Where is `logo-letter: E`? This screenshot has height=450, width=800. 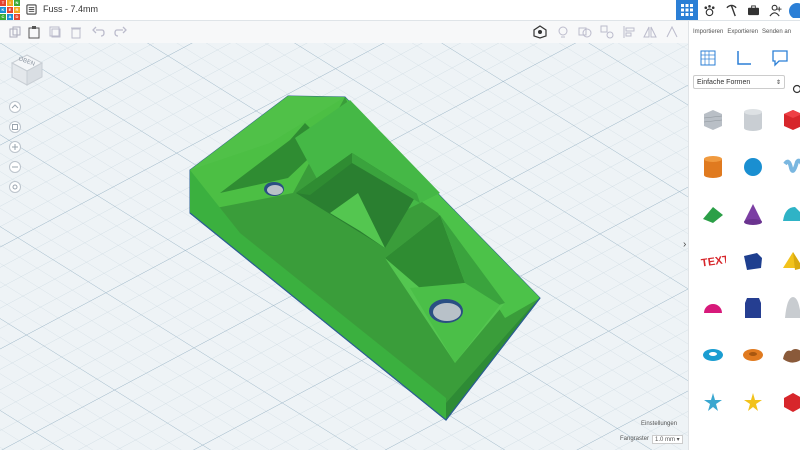
logo-letter: E is located at coordinates (10, 10).